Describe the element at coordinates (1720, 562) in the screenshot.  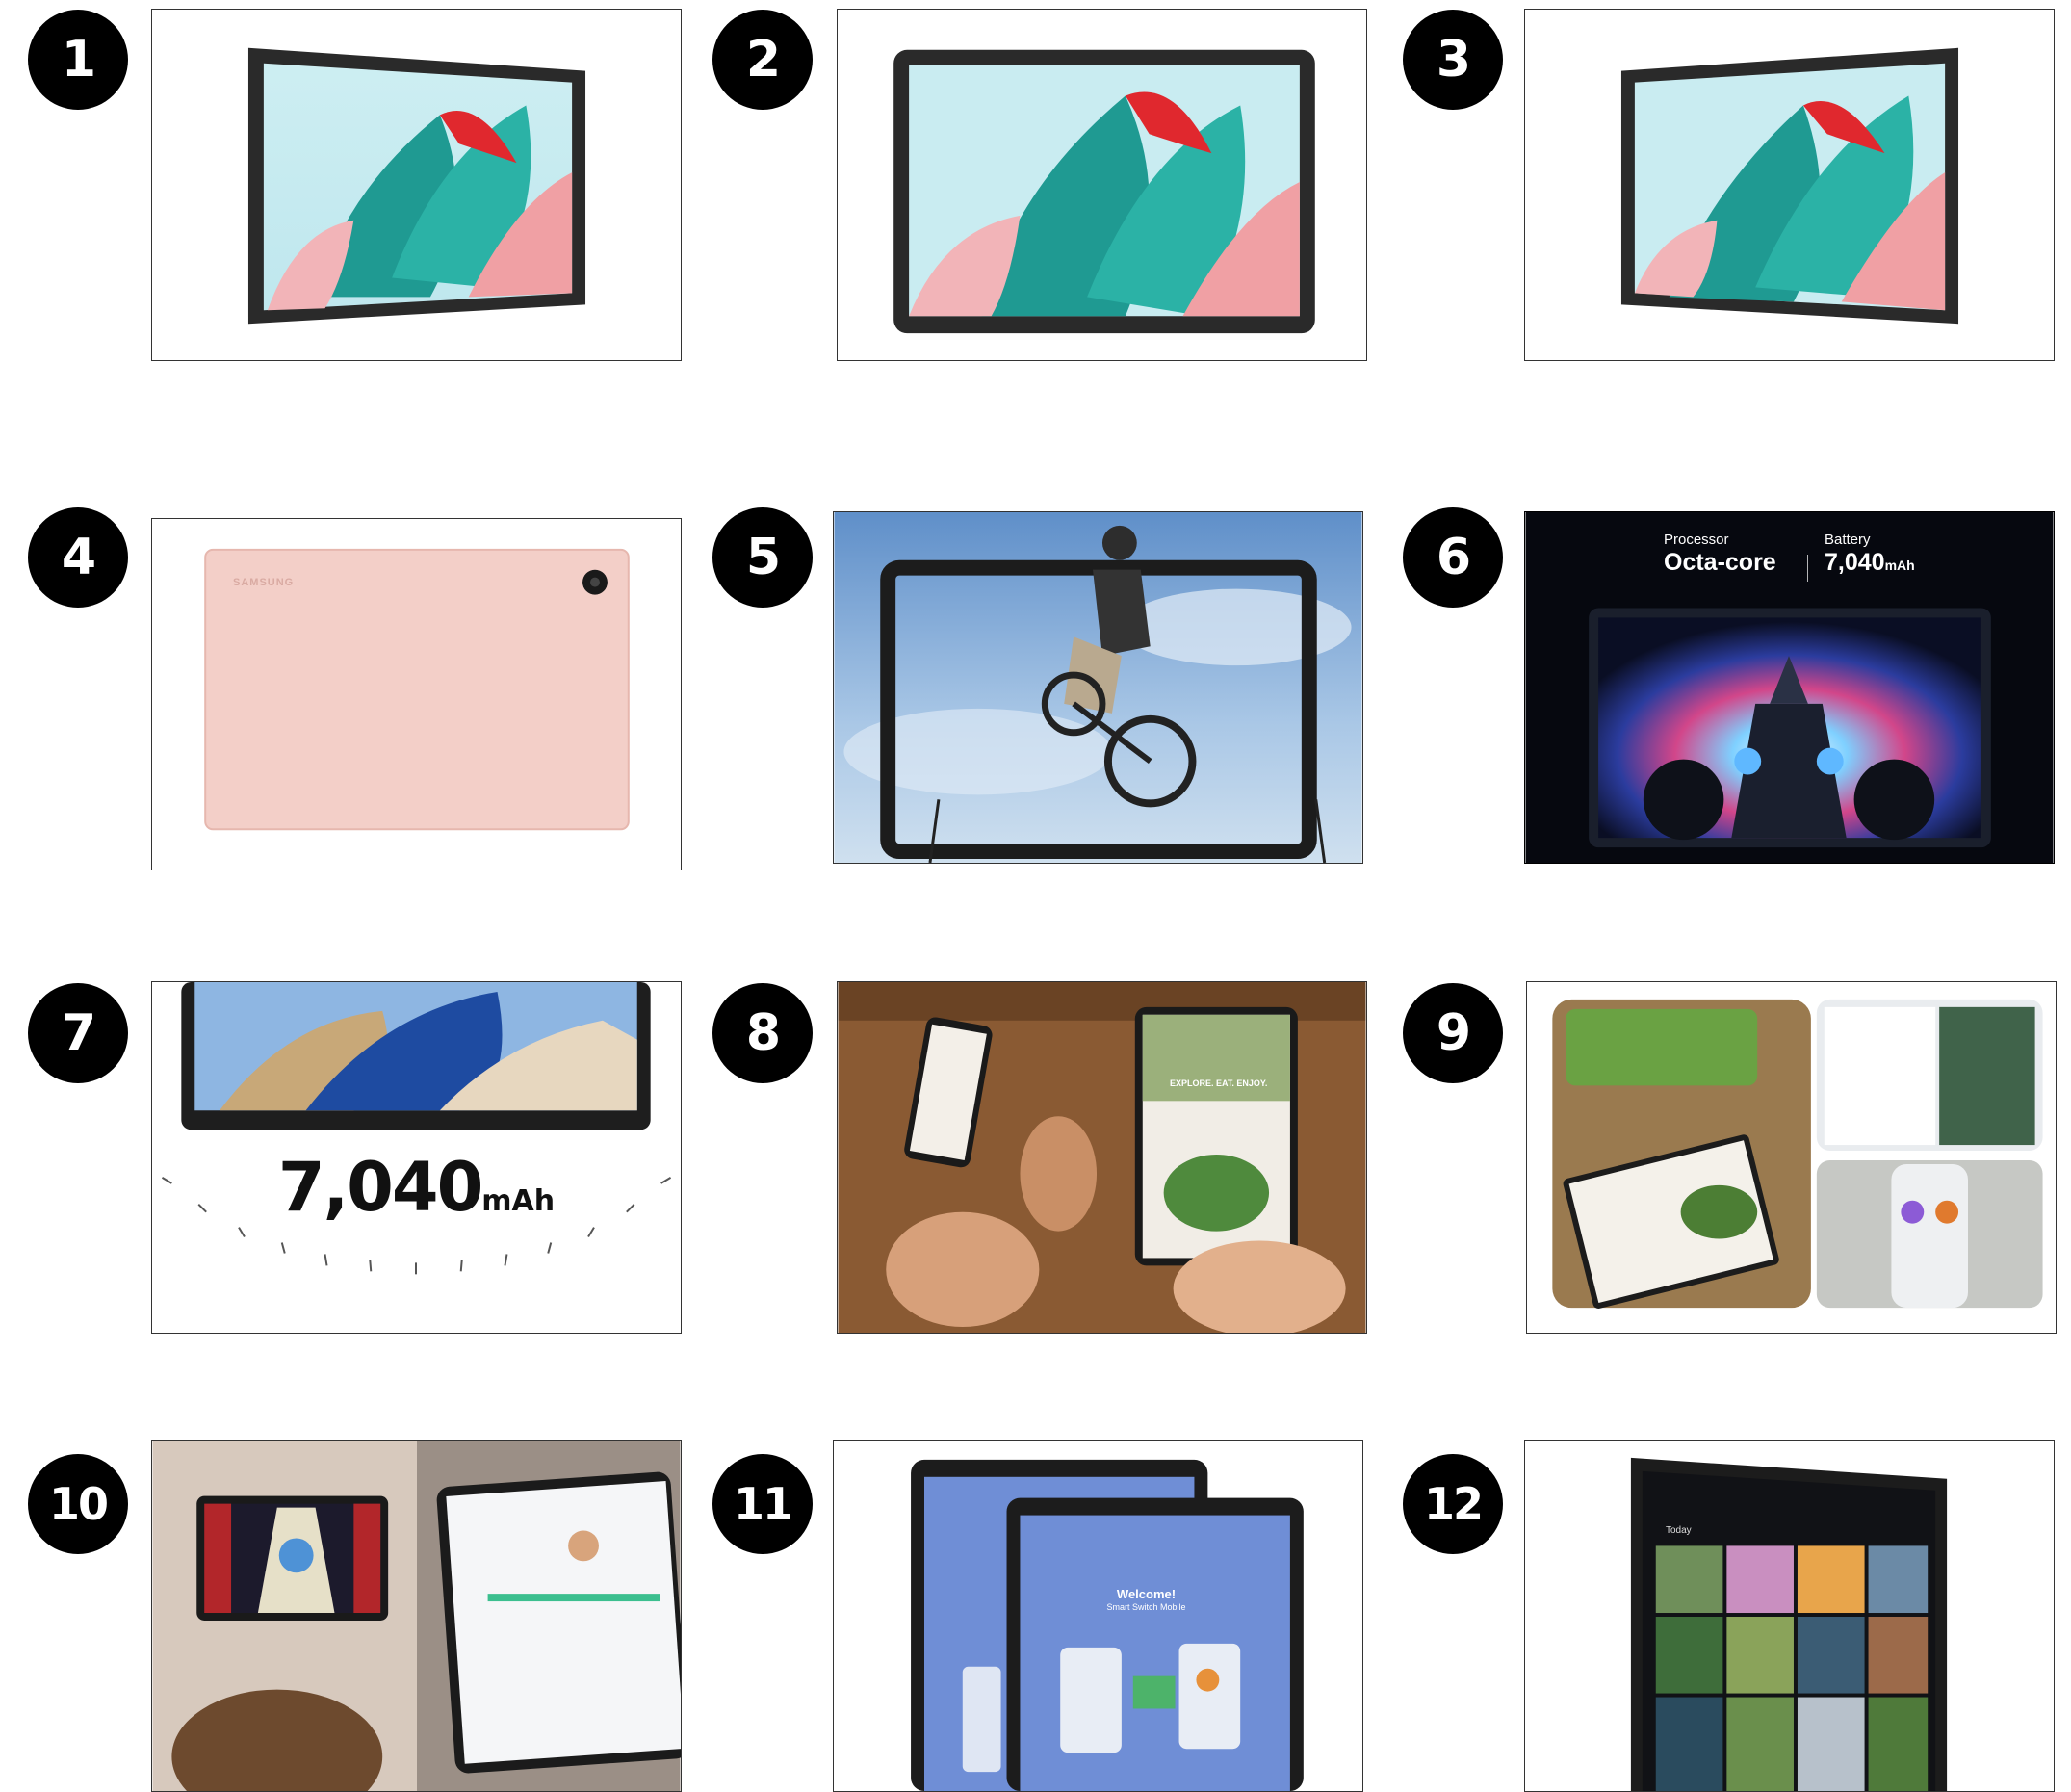
I see `processor-value: Octa-core` at that location.